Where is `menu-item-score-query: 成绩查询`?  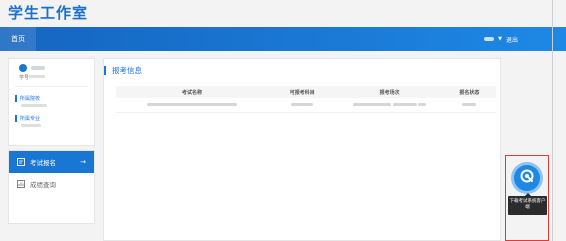 menu-item-score-query: 成绩查询 is located at coordinates (51, 184).